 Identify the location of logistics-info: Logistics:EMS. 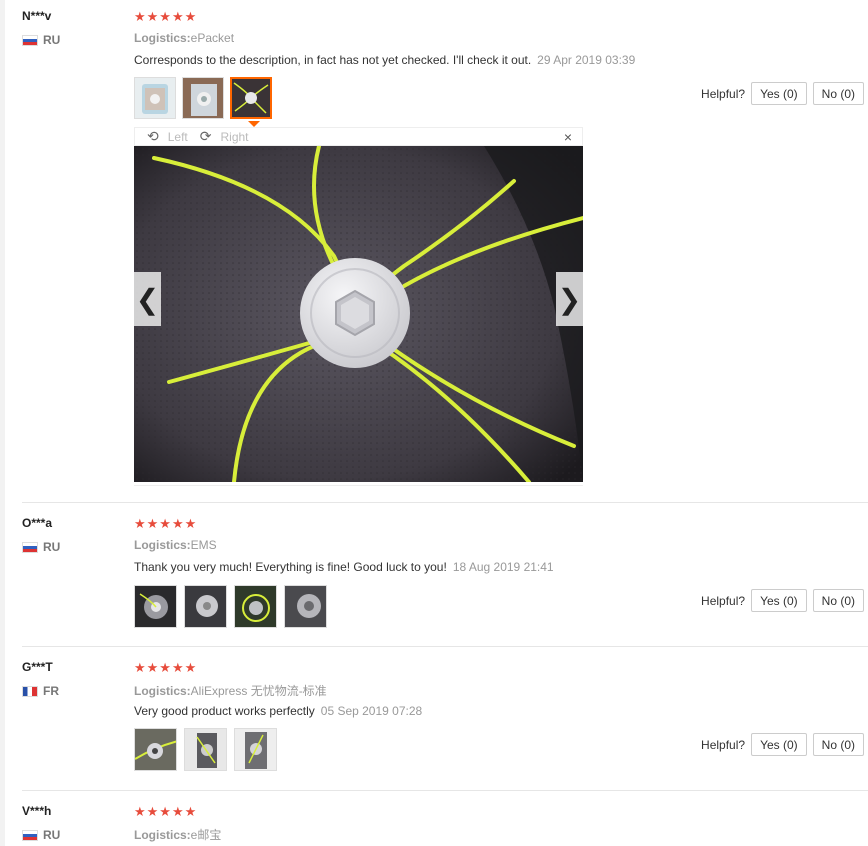
(175, 545).